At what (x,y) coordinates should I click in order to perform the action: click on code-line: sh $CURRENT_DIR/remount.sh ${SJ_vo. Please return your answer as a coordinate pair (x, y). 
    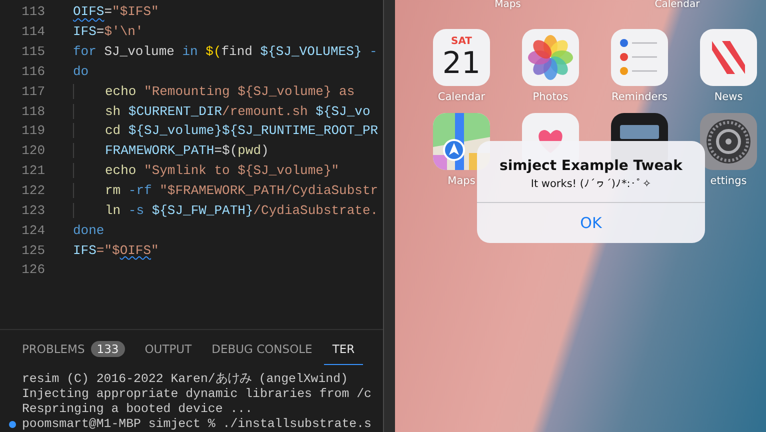
    Looking at the image, I should click on (221, 111).